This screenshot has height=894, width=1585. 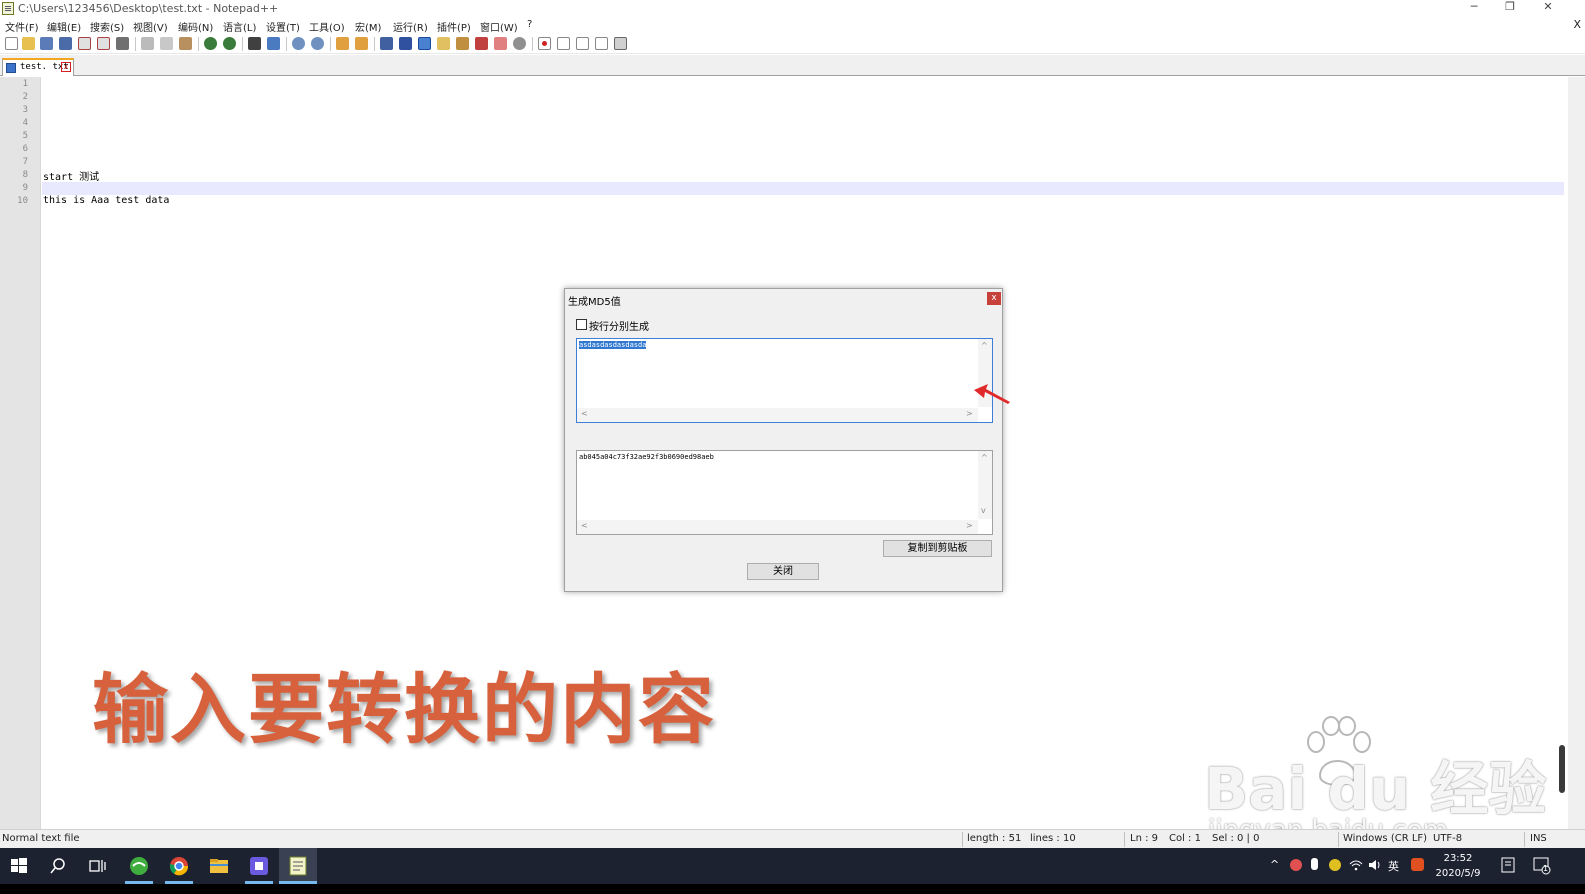 I want to click on chrome-icon, so click(x=179, y=866).